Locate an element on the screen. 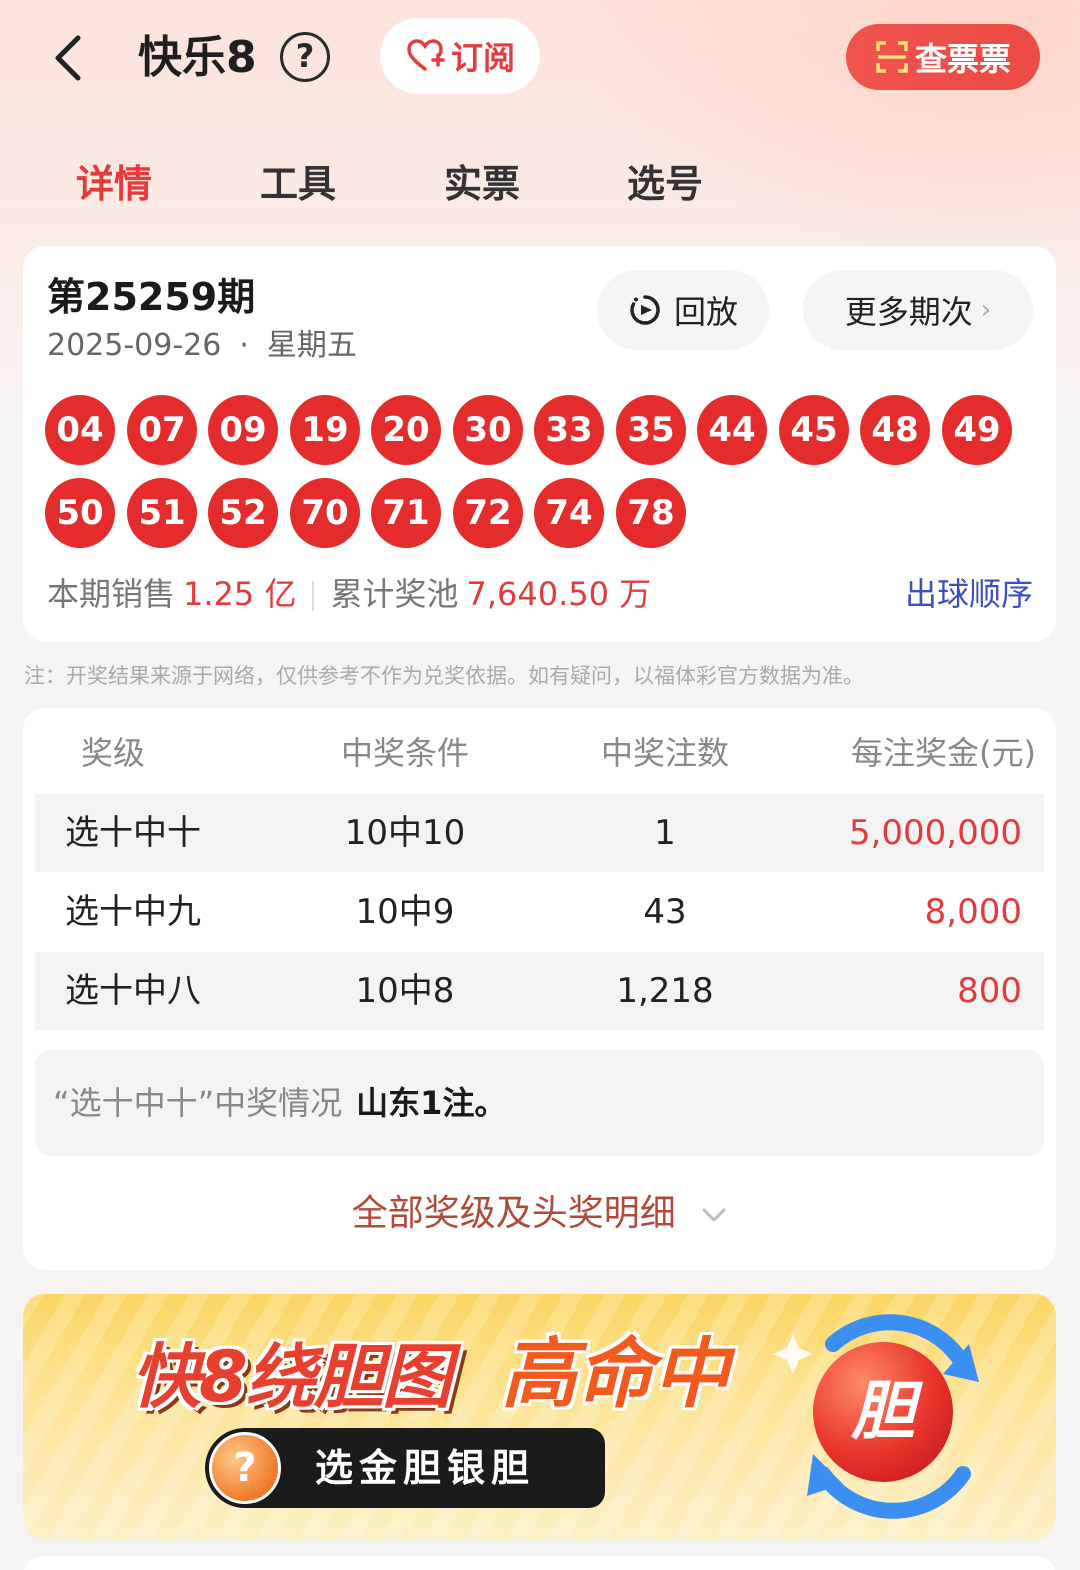 This screenshot has width=1080, height=1570. row-count: 1,218 is located at coordinates (665, 991).